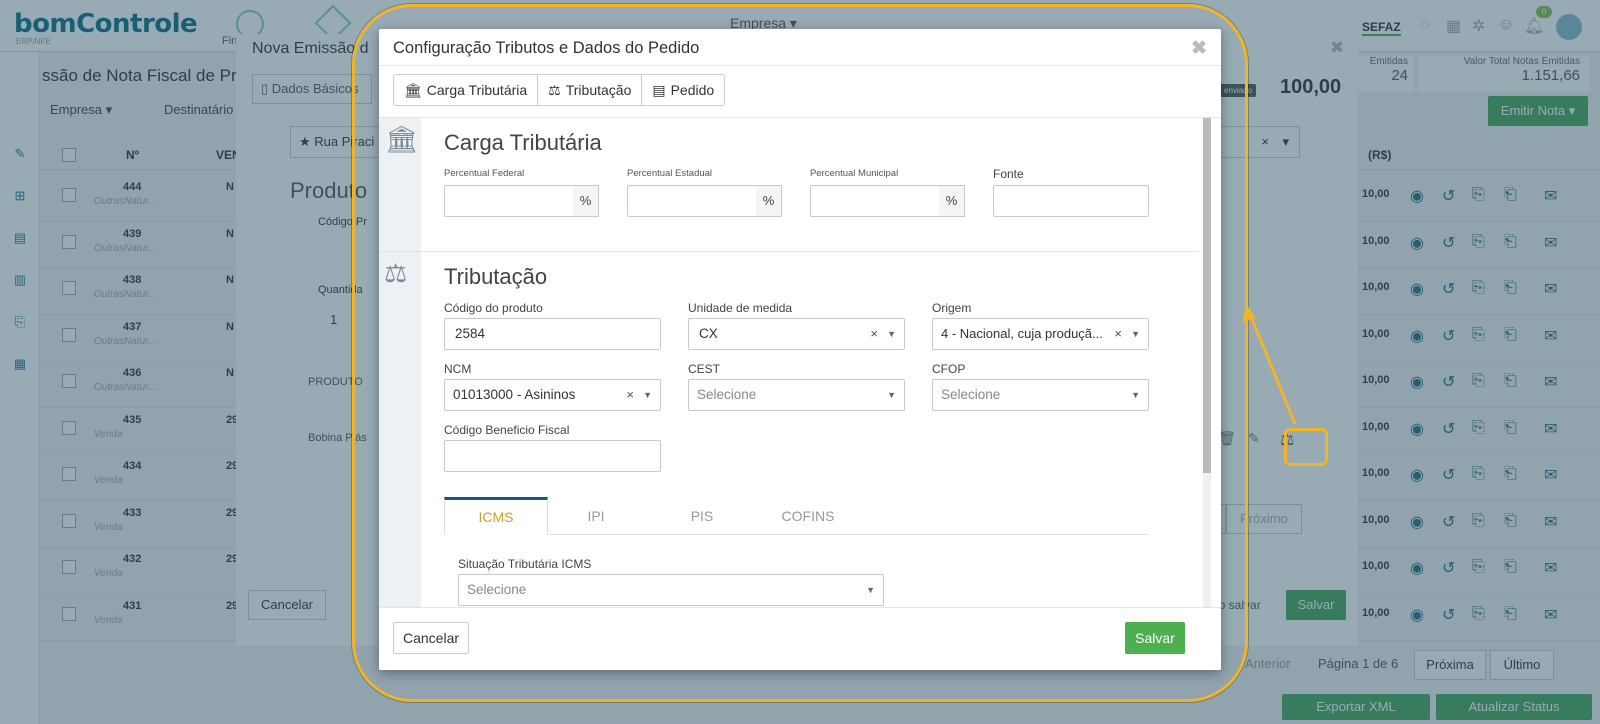 Image resolution: width=1600 pixels, height=724 pixels. Describe the element at coordinates (1306, 447) in the screenshot. I see `button-highlight` at that location.